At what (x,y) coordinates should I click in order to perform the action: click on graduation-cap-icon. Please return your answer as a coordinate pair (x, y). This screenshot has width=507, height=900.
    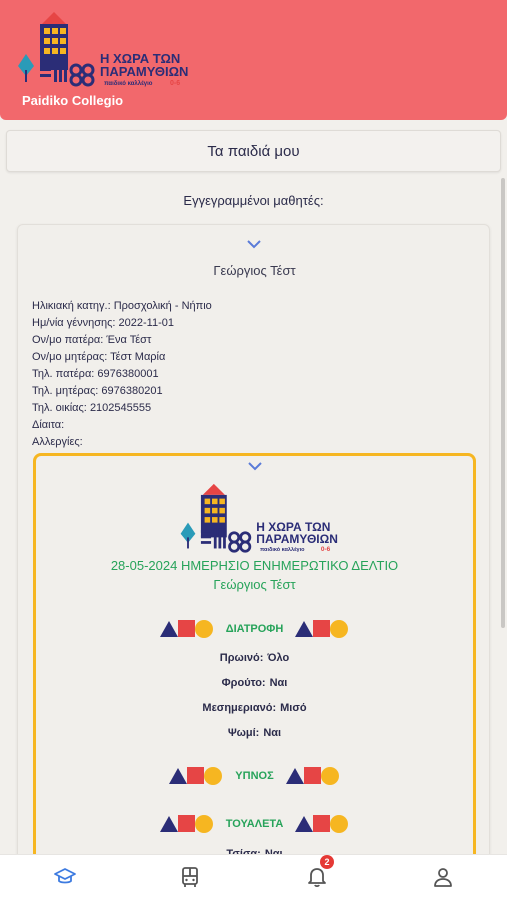
    Looking at the image, I should click on (65, 877).